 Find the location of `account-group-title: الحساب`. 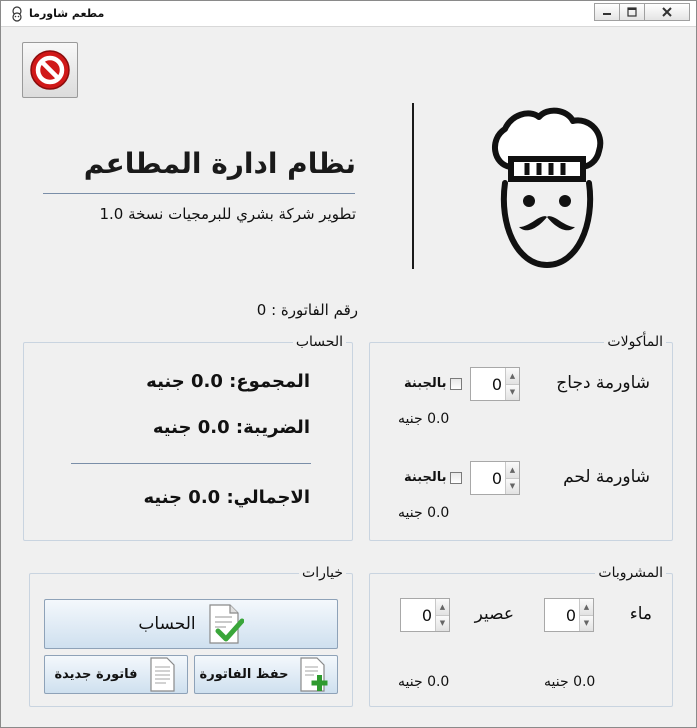

account-group-title: الحساب is located at coordinates (319, 342).